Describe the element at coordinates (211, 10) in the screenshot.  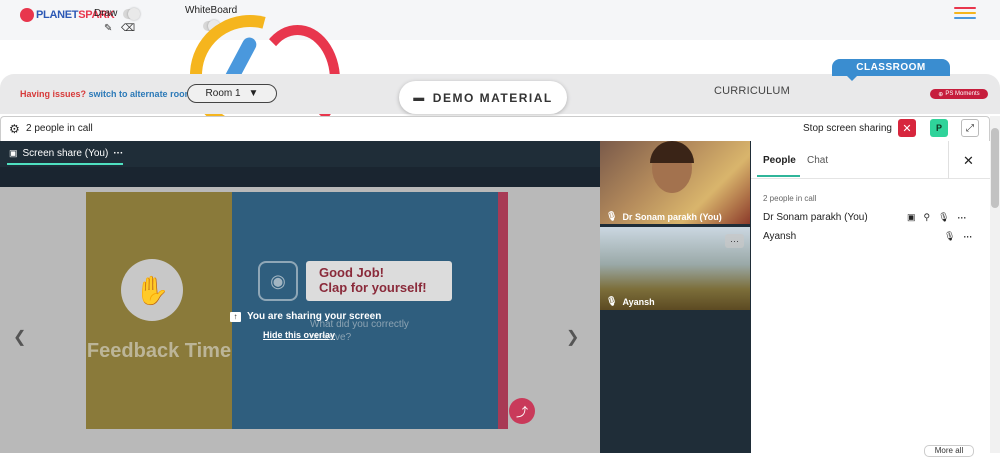
I see `whiteboard-label: WhiteBoard` at that location.